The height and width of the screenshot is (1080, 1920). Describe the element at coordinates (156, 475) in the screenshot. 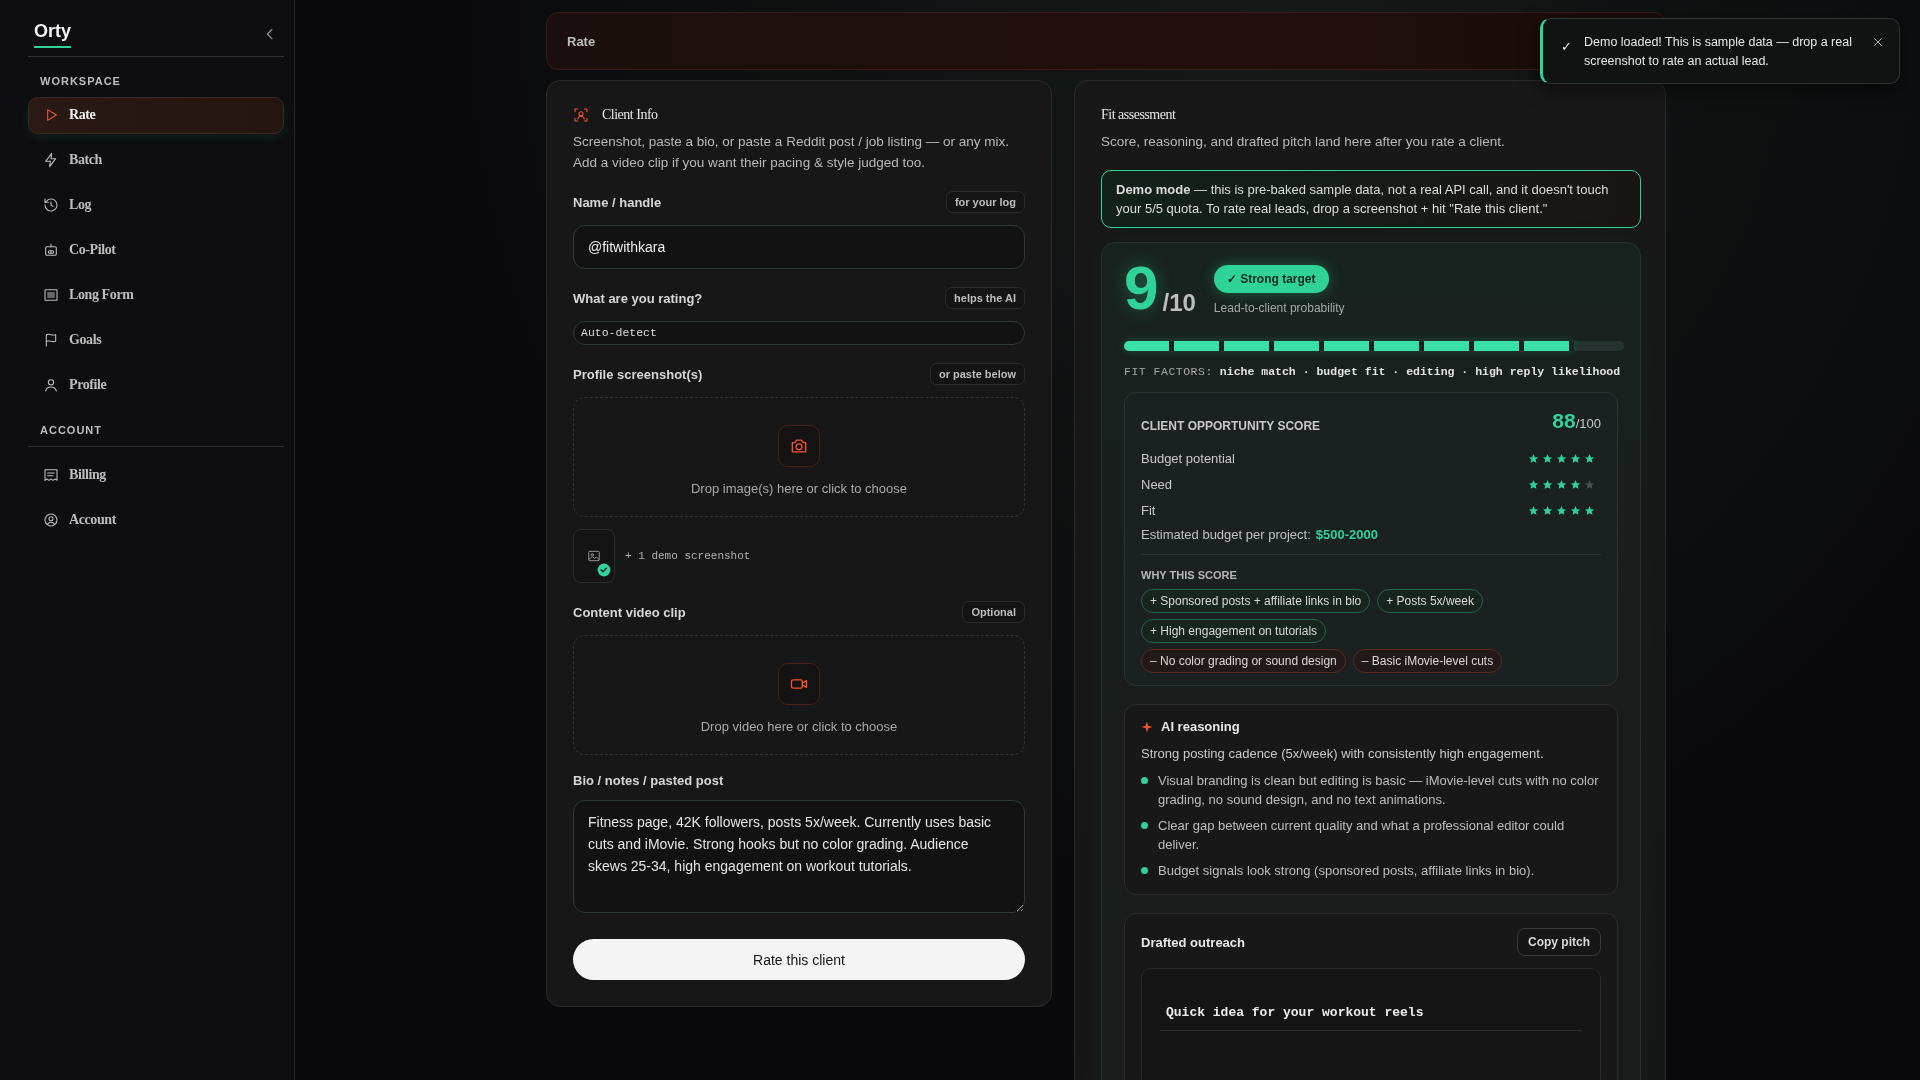

I see `nav-item: Billing` at that location.